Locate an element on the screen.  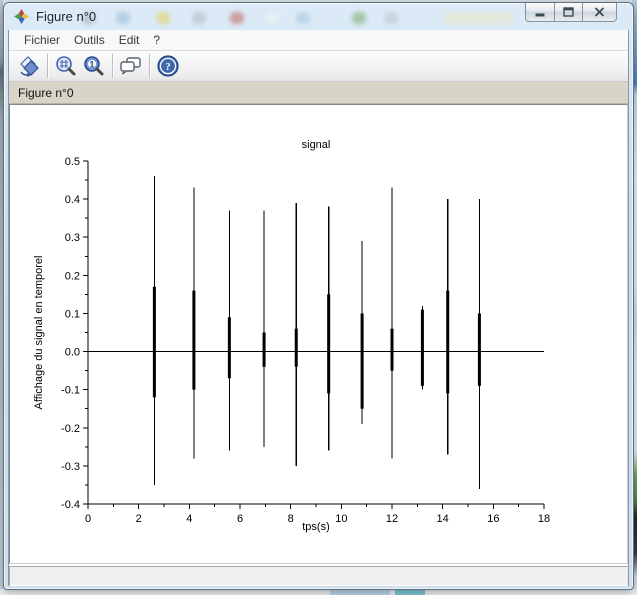
maximize-button is located at coordinates (568, 12).